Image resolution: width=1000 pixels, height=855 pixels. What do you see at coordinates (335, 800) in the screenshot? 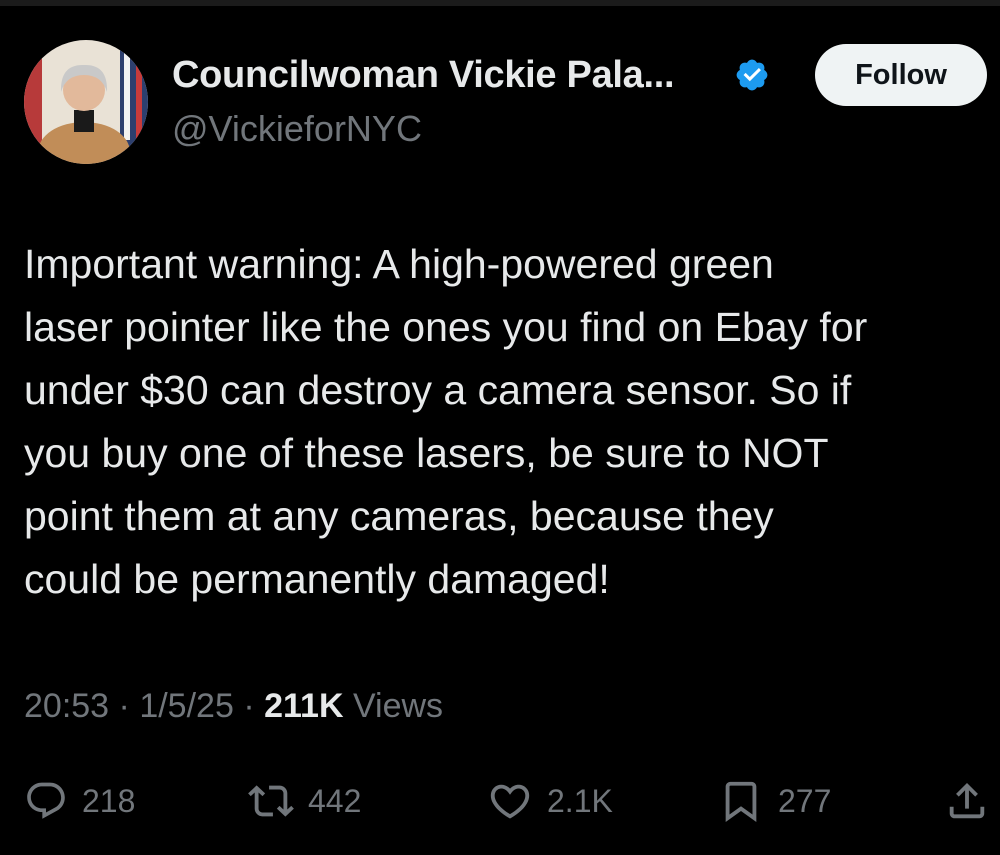
I see `repost-count: 442` at bounding box center [335, 800].